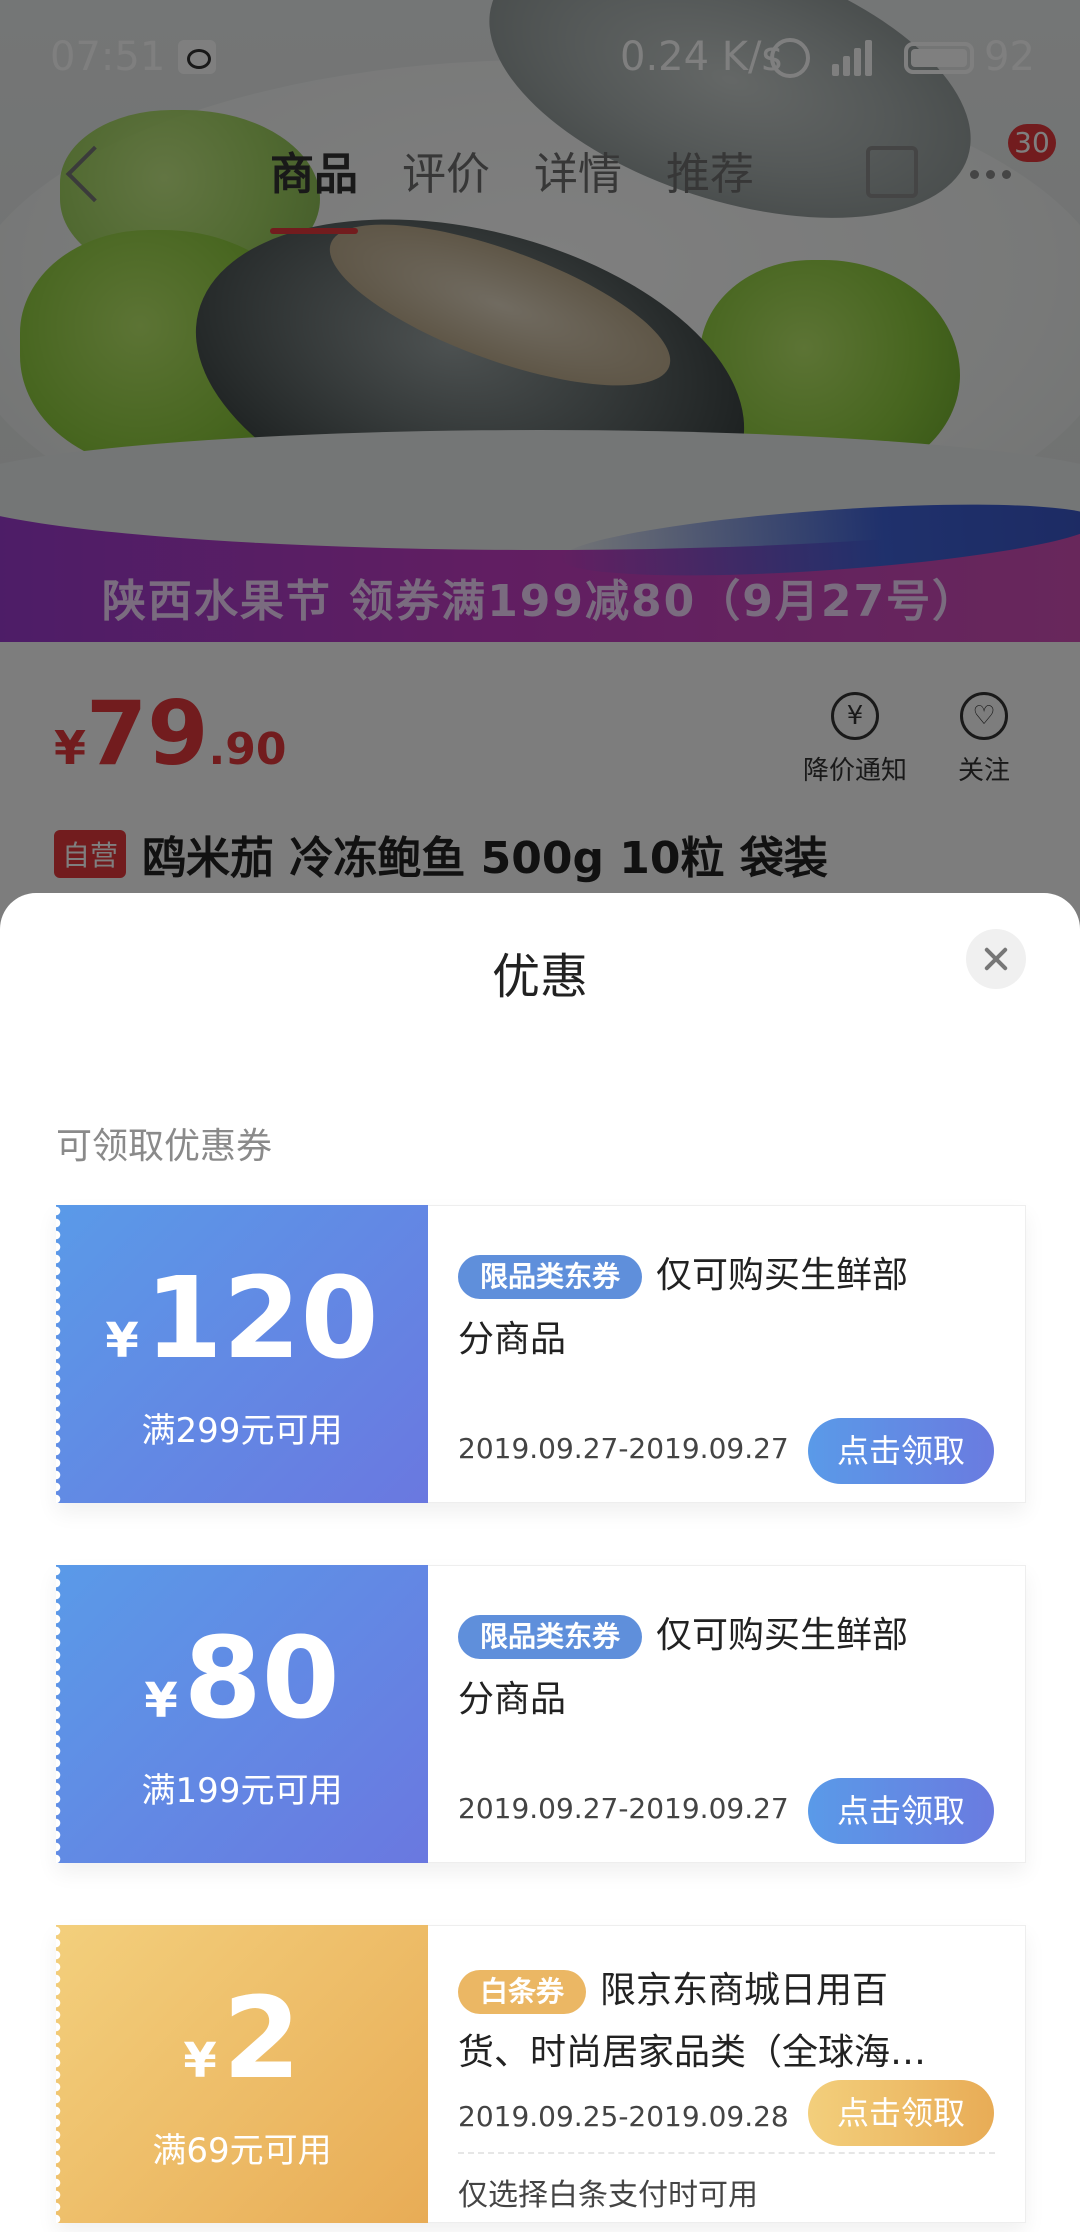  I want to click on section-label: 可领取优惠券, so click(164, 1146).